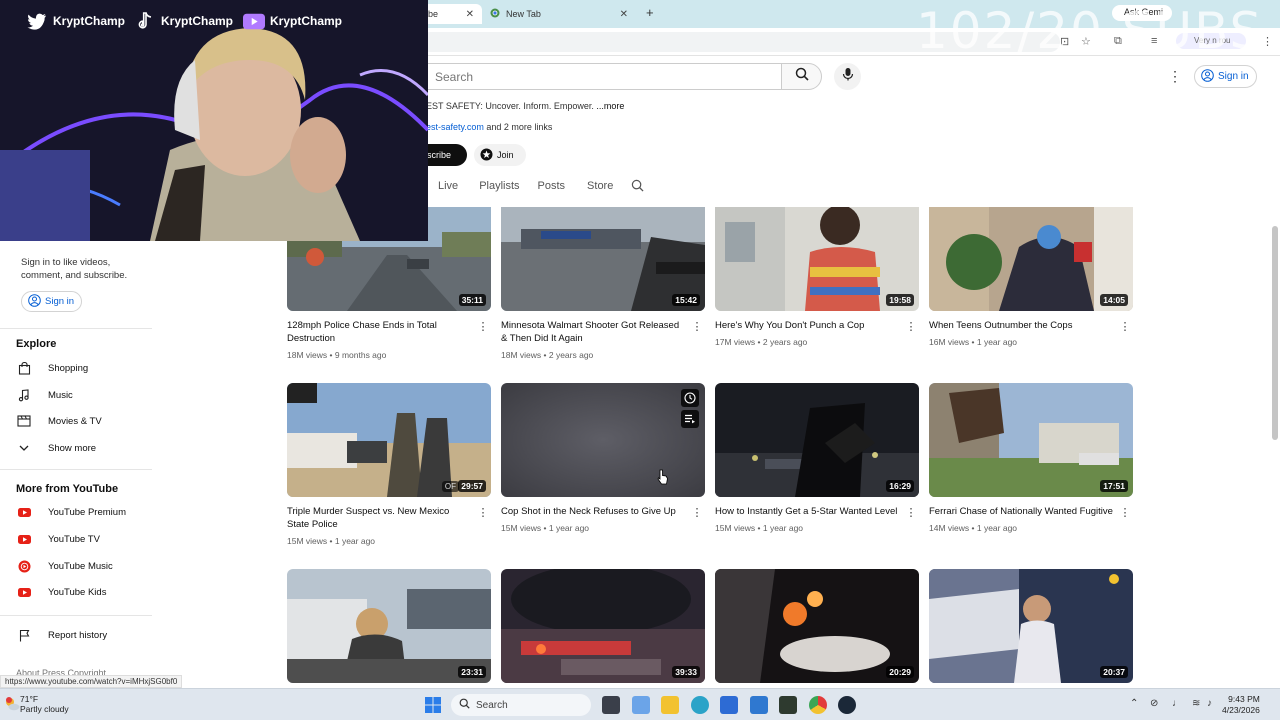 The image size is (1280, 720). Describe the element at coordinates (593, 511) in the screenshot. I see `video-title: Cop Shot in the Neck Refuses to Give Up` at that location.